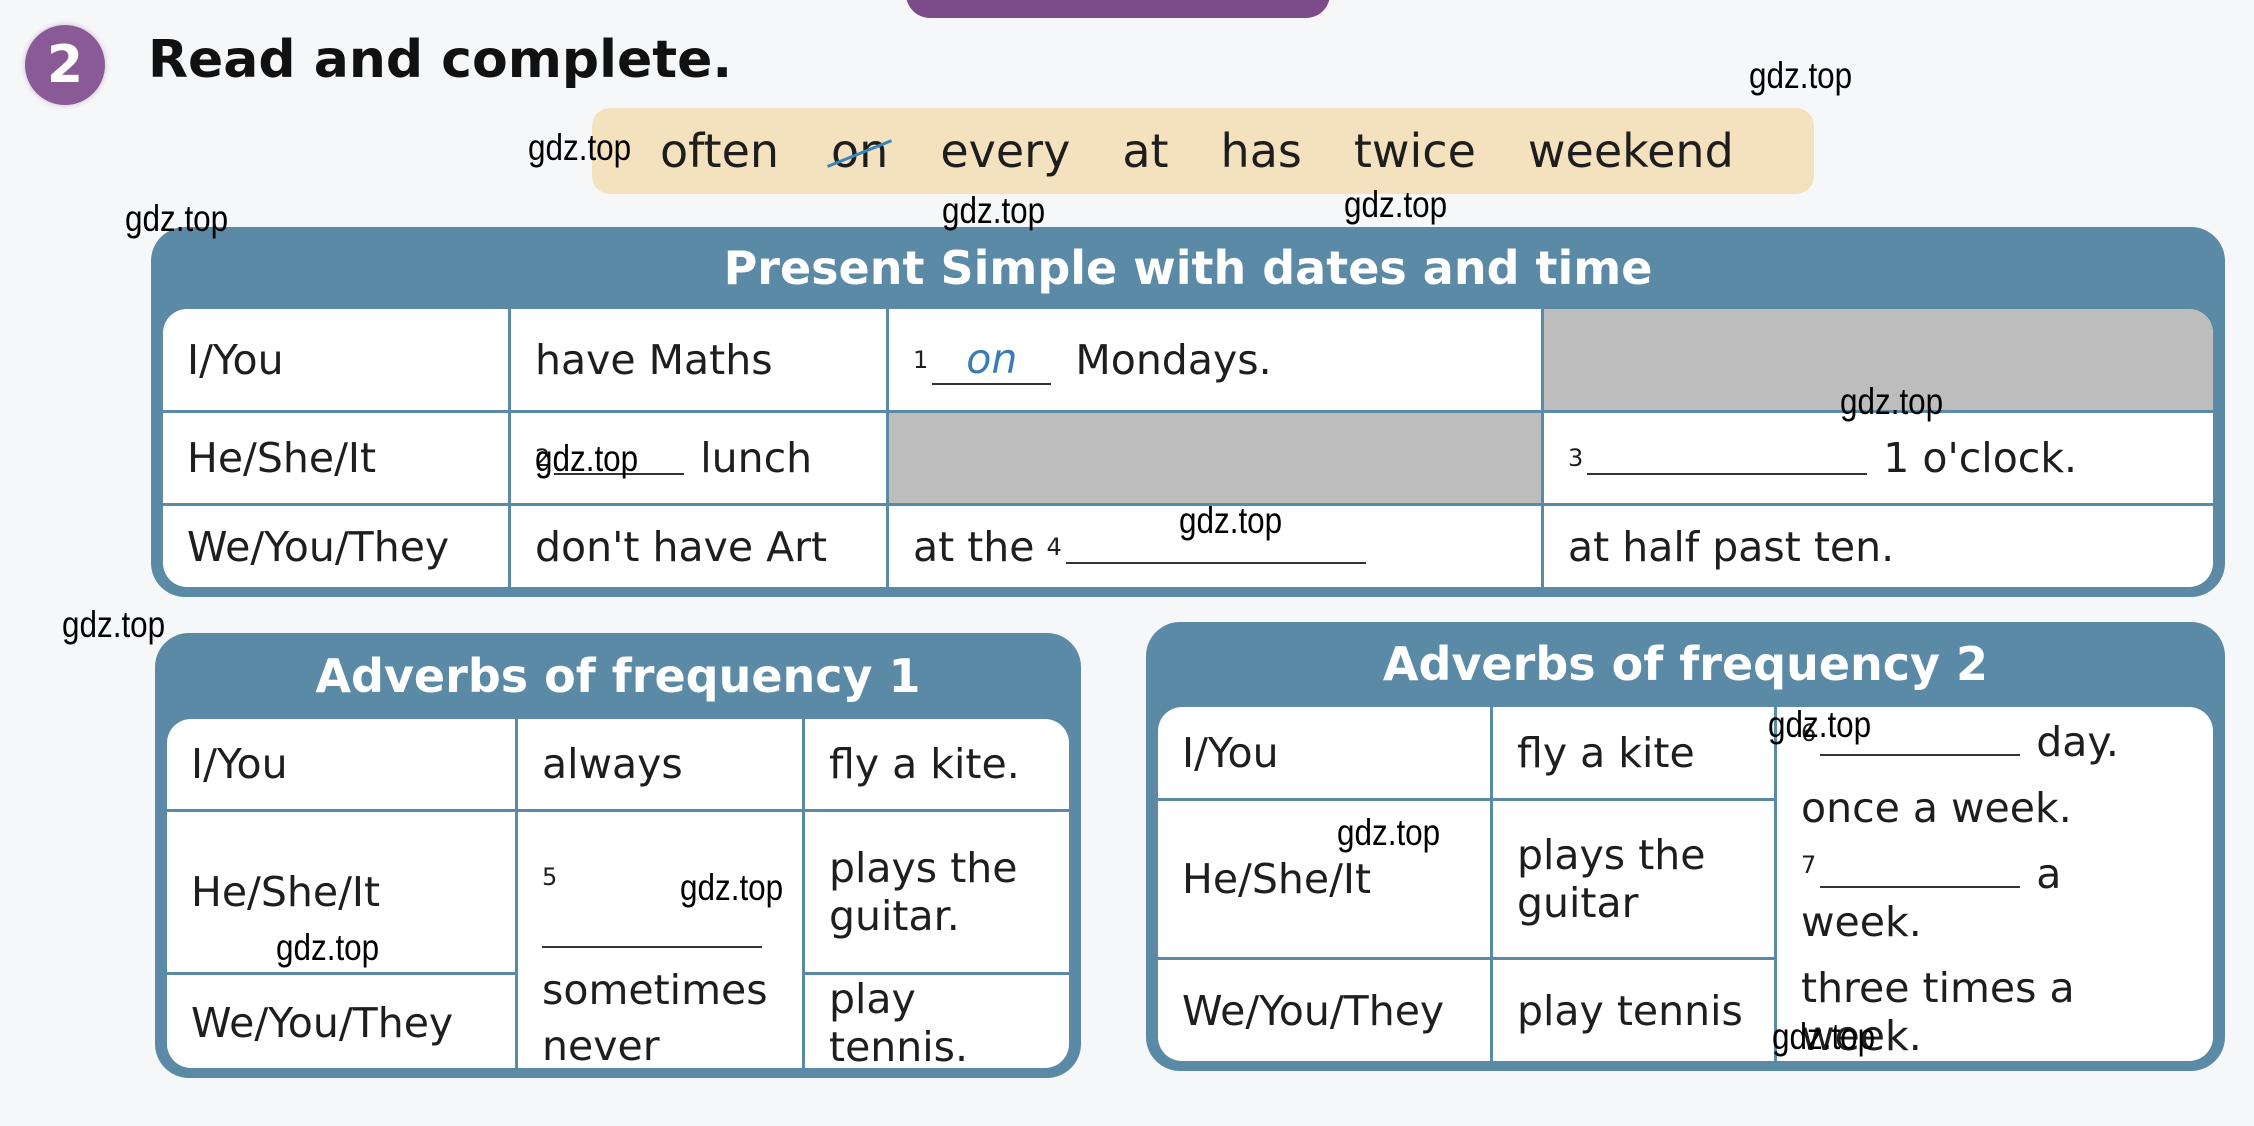  I want to click on cell-action: plays the guitar., so click(937, 893).